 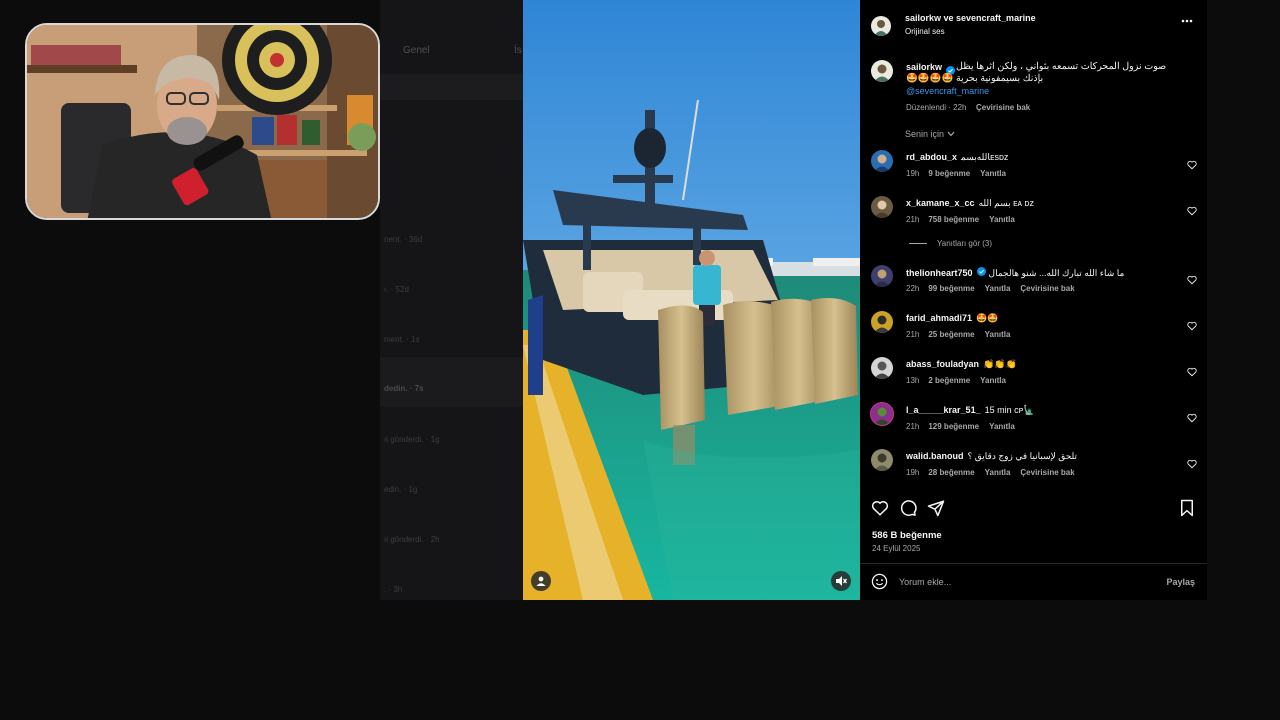 I want to click on webcam-image, so click(x=202, y=121).